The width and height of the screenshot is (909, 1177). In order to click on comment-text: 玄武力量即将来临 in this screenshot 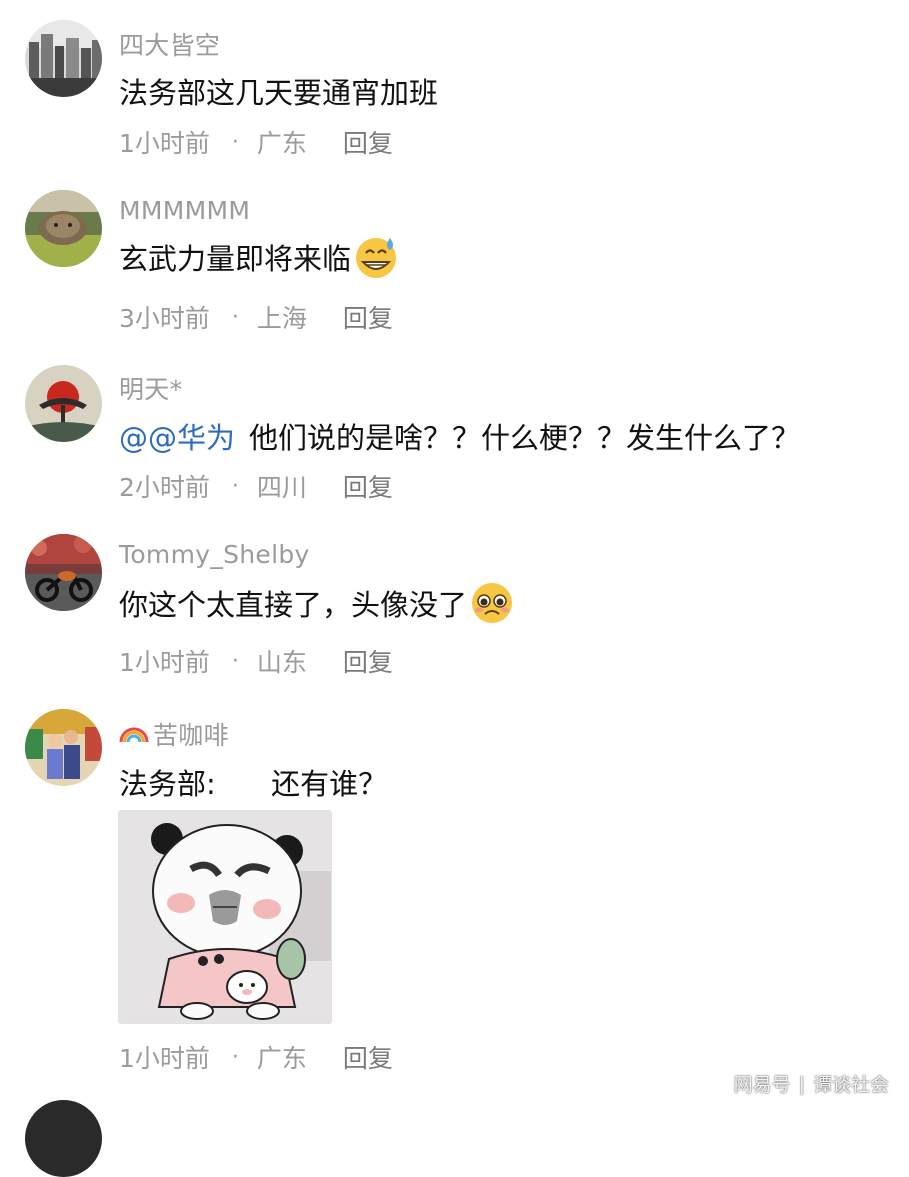, I will do `click(259, 257)`.